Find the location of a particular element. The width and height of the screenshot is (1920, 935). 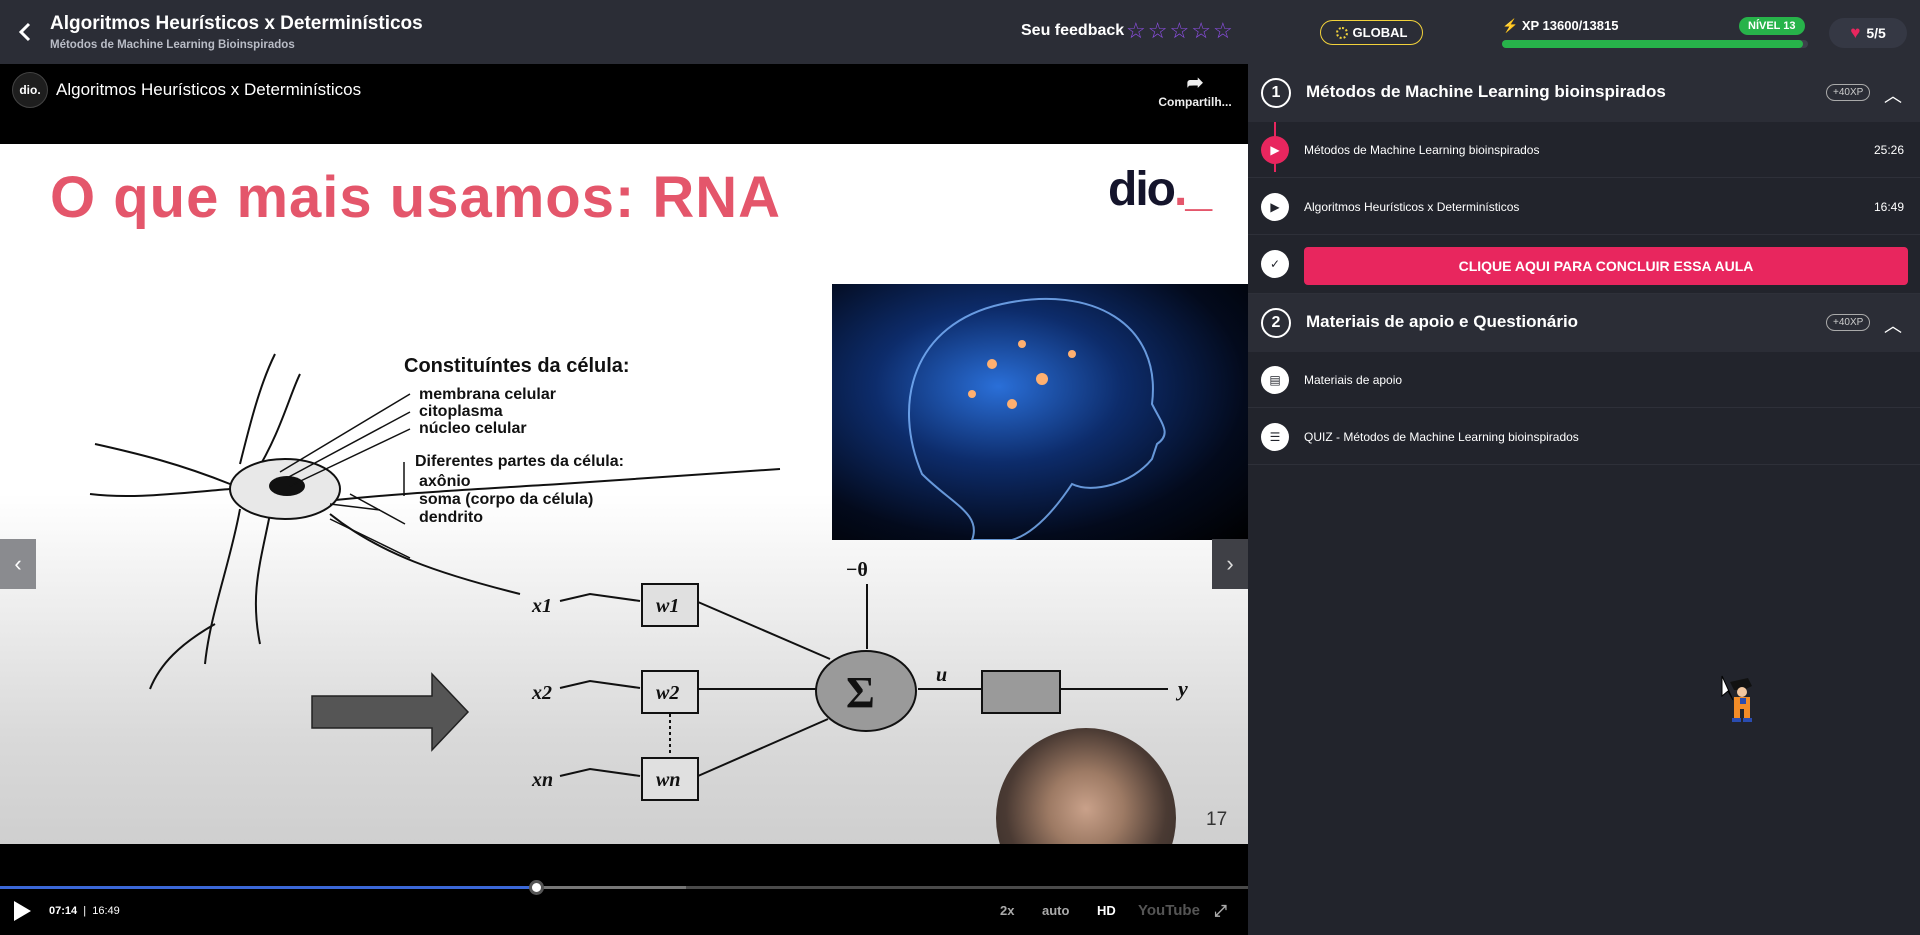

weight-label: w1 is located at coordinates (667, 606).